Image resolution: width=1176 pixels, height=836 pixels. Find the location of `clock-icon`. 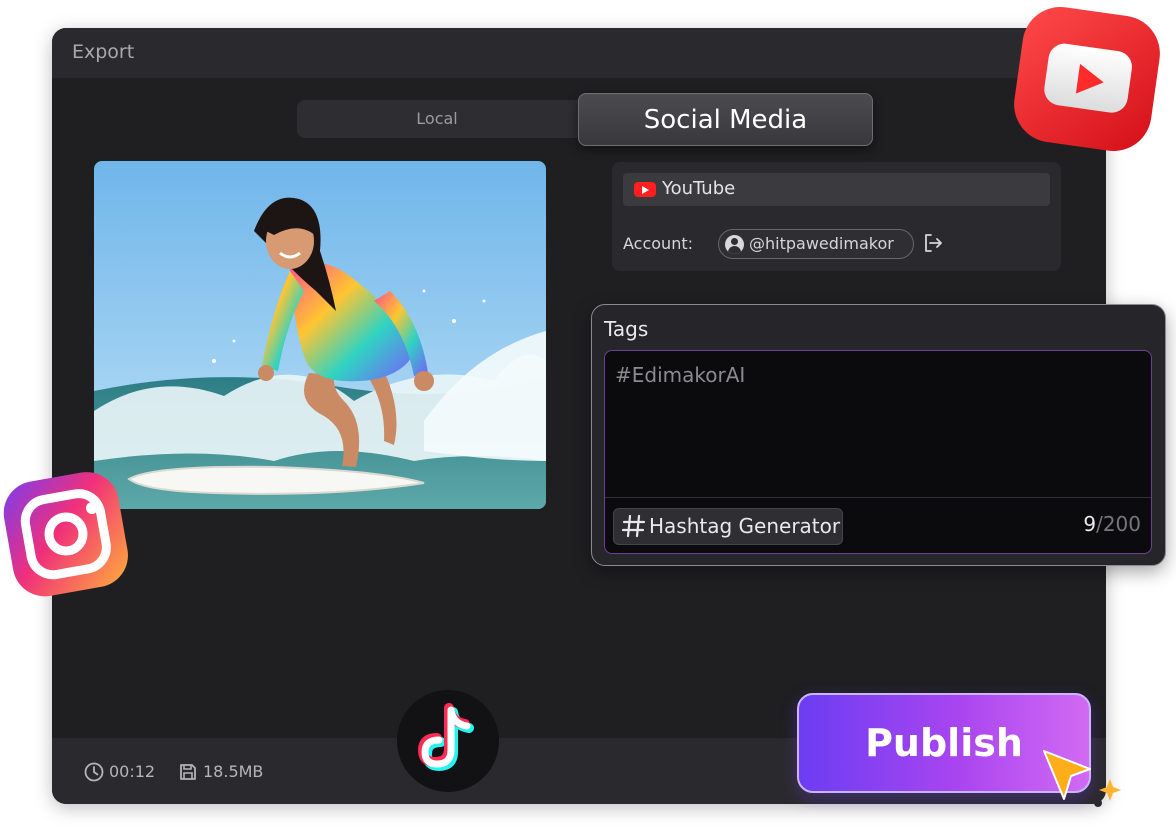

clock-icon is located at coordinates (94, 772).